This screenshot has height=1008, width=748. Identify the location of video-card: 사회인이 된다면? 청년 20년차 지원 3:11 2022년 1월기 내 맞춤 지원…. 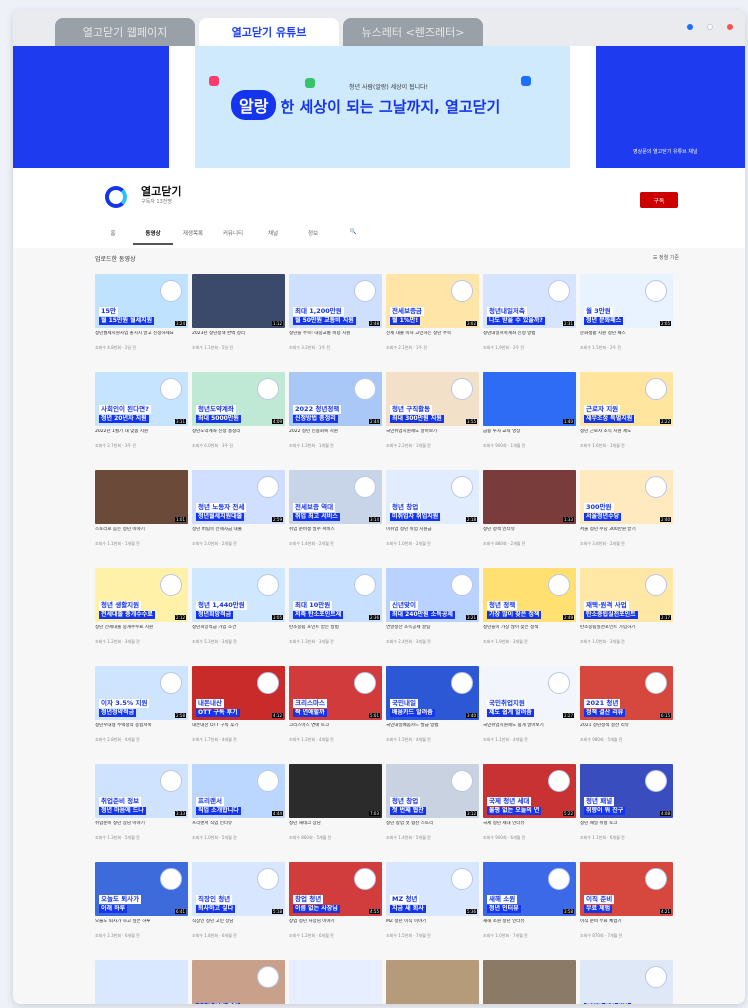
(141, 418).